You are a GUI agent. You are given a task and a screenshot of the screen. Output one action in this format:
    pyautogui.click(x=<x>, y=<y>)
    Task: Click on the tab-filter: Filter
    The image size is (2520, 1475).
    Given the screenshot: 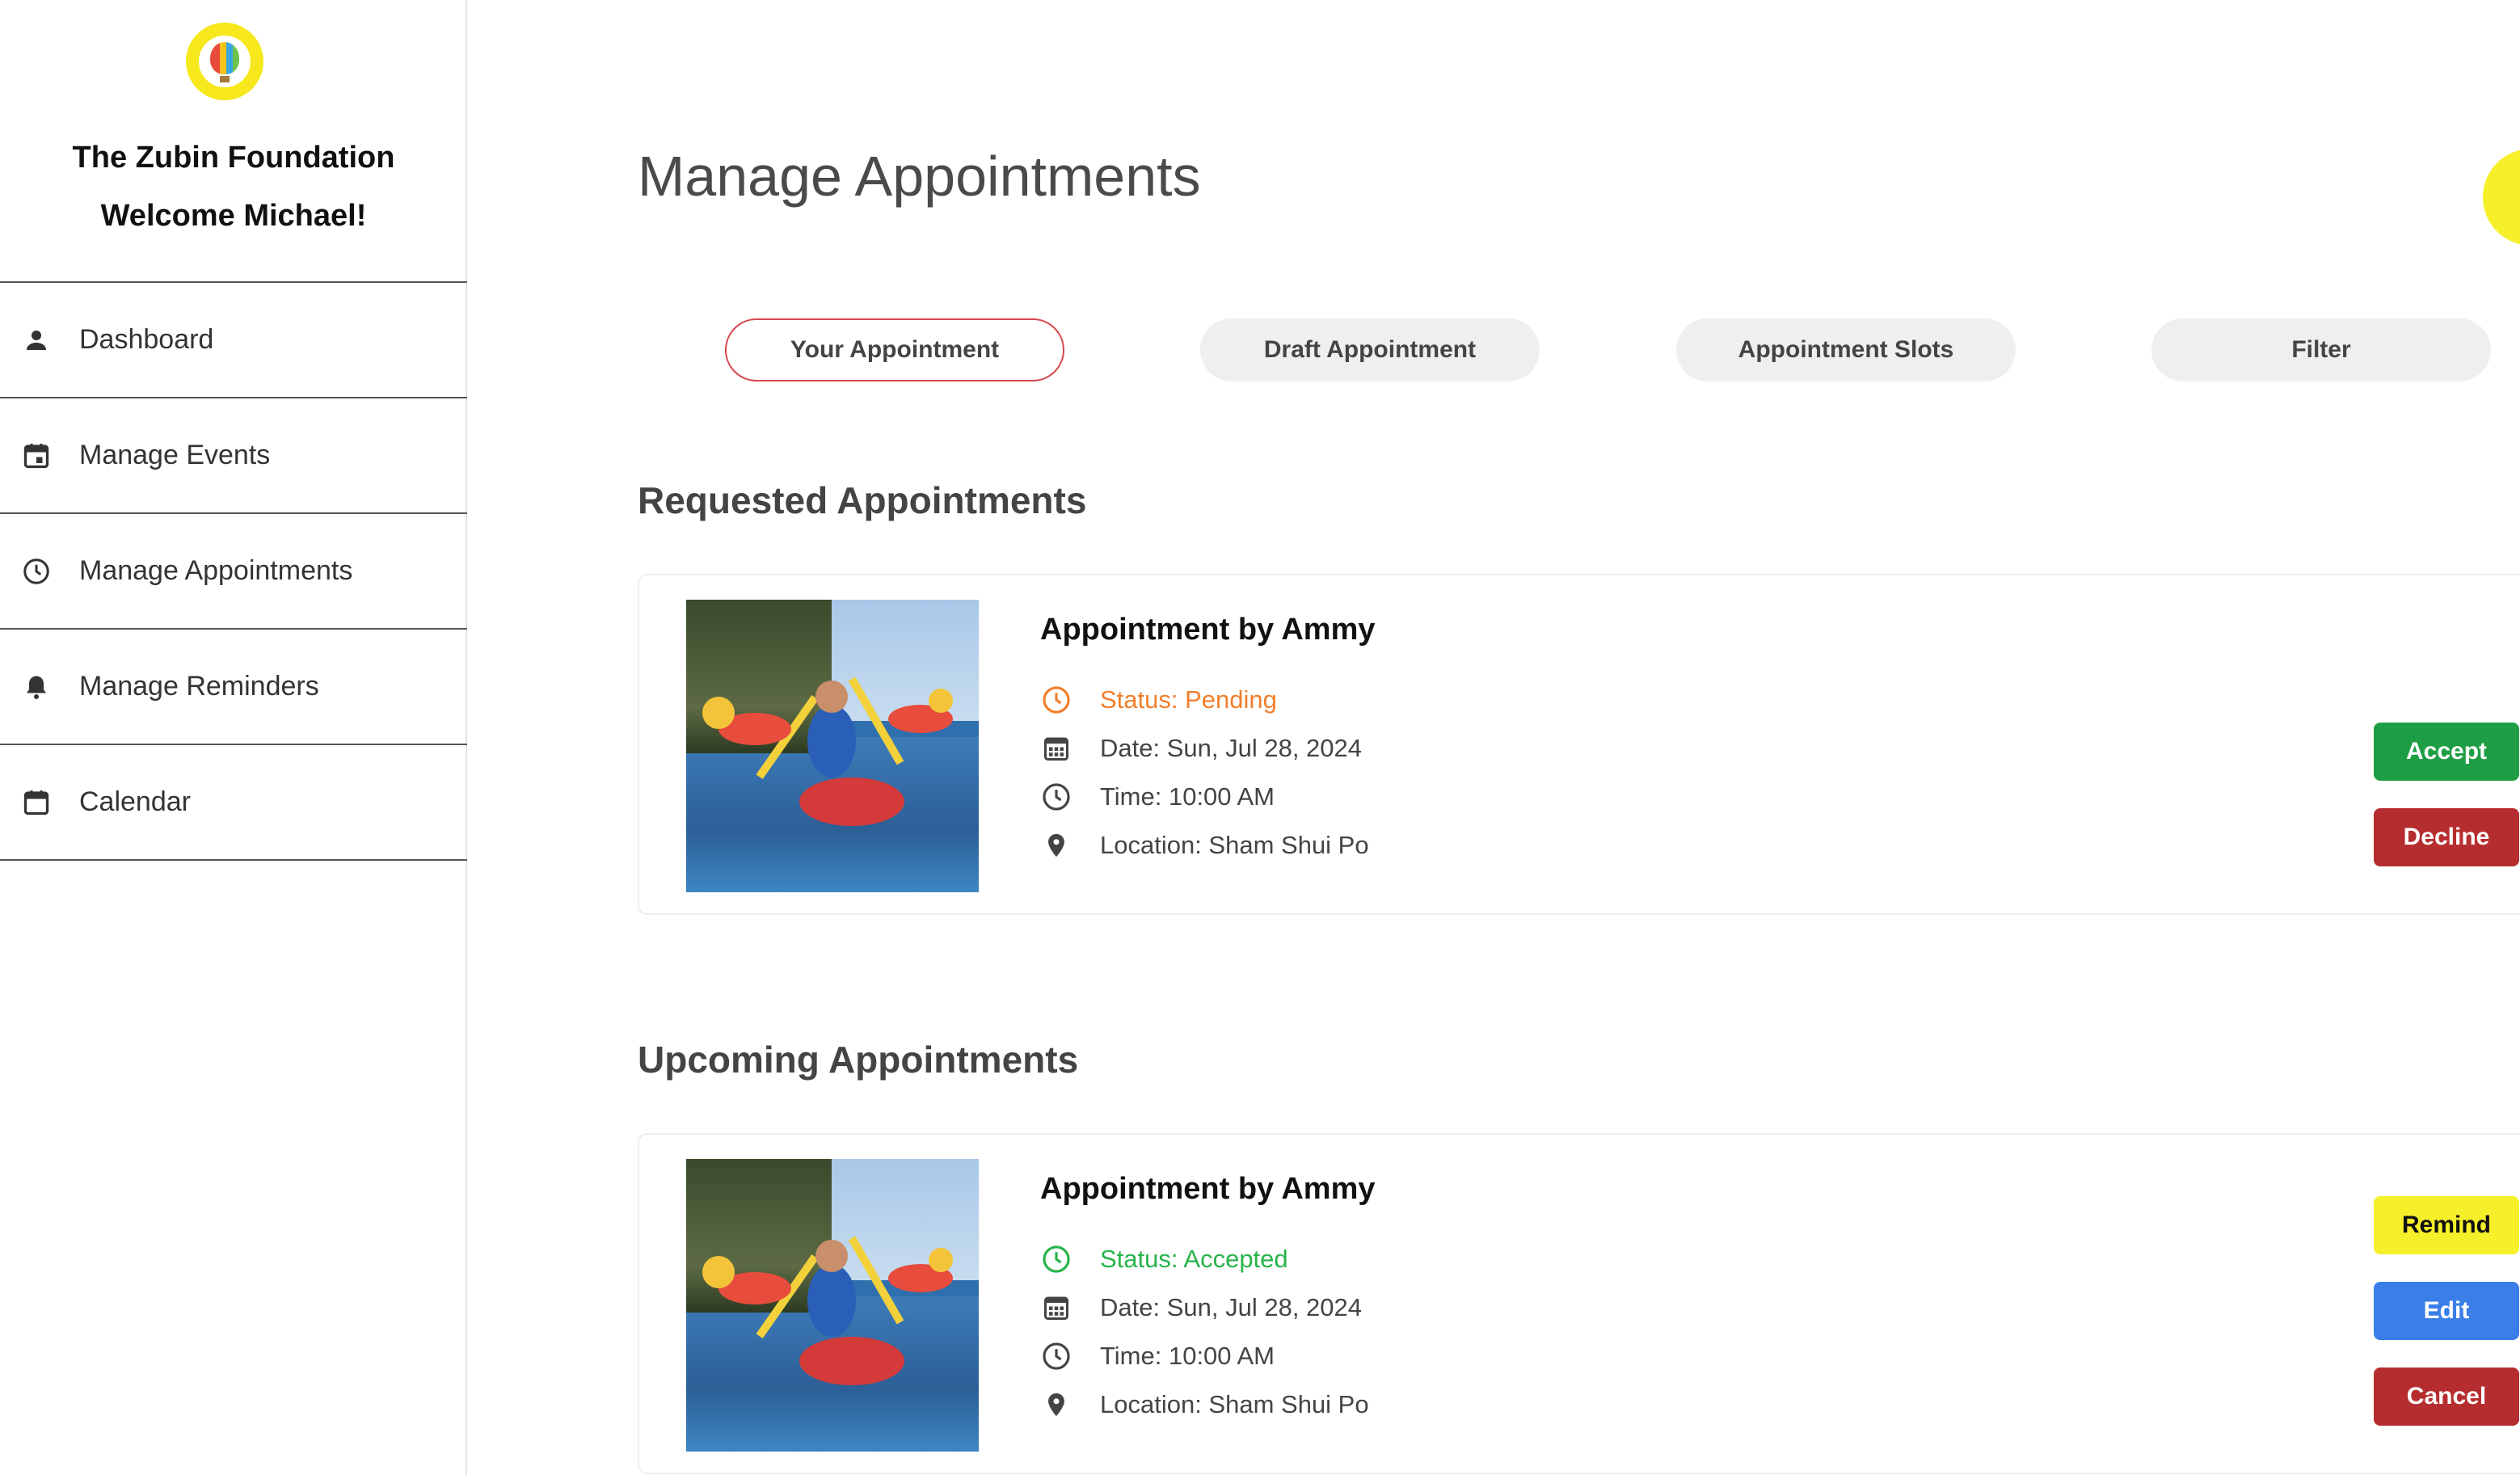 What is the action you would take?
    pyautogui.click(x=2321, y=349)
    